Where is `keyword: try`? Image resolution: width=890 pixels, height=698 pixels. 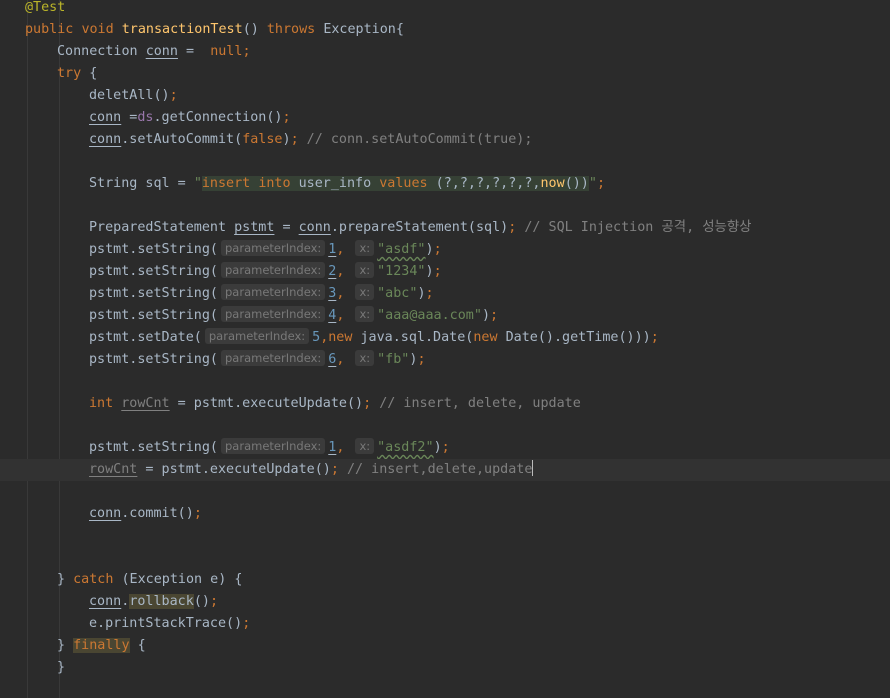 keyword: try is located at coordinates (69, 73).